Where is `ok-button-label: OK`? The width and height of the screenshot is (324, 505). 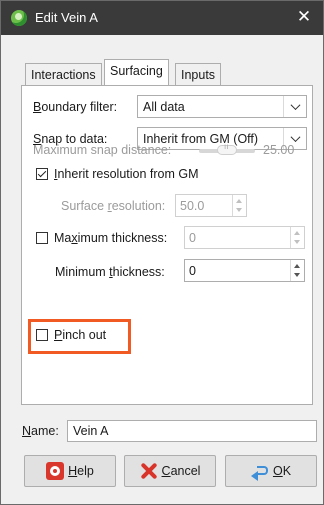
ok-button-label: OK is located at coordinates (282, 471).